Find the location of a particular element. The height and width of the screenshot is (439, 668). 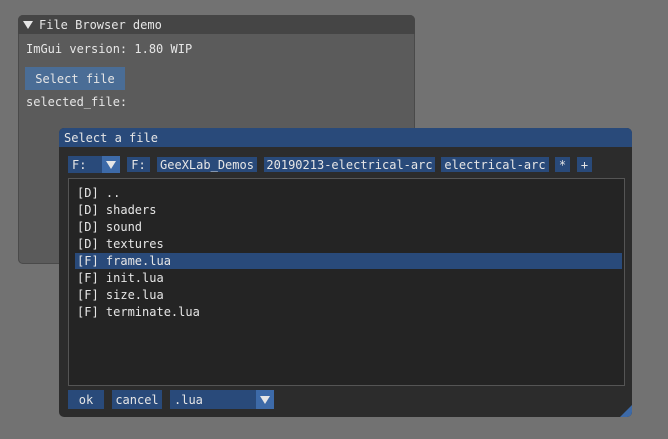

dialog-title: Select a file is located at coordinates (111, 137).